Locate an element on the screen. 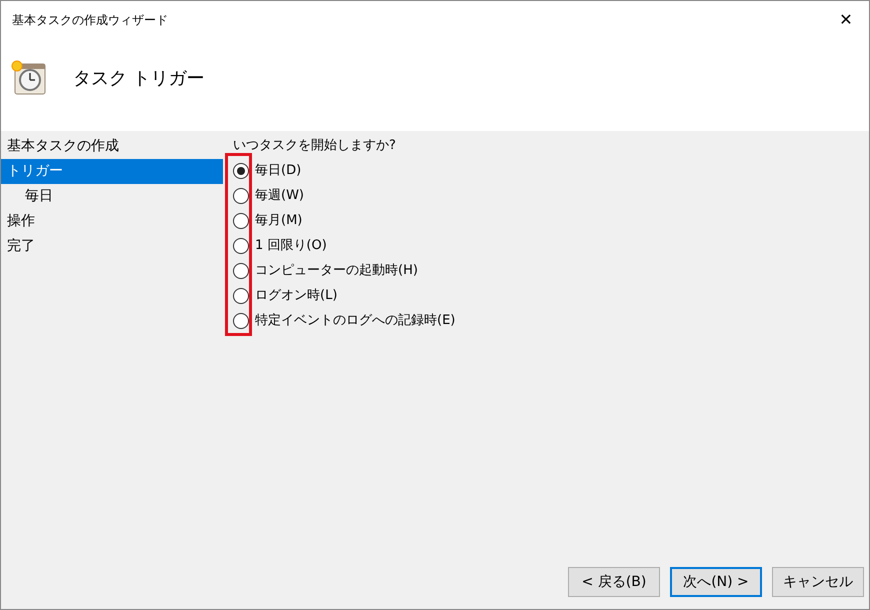  close-button: ✕ is located at coordinates (846, 20).